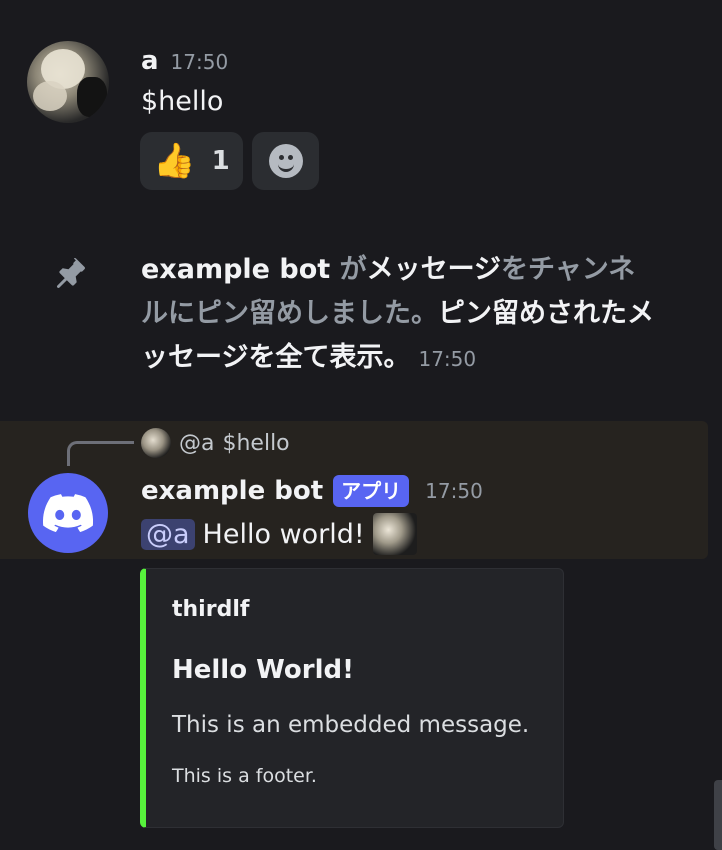 The height and width of the screenshot is (850, 722). I want to click on pinned-message-link: メッセージ, so click(434, 269).